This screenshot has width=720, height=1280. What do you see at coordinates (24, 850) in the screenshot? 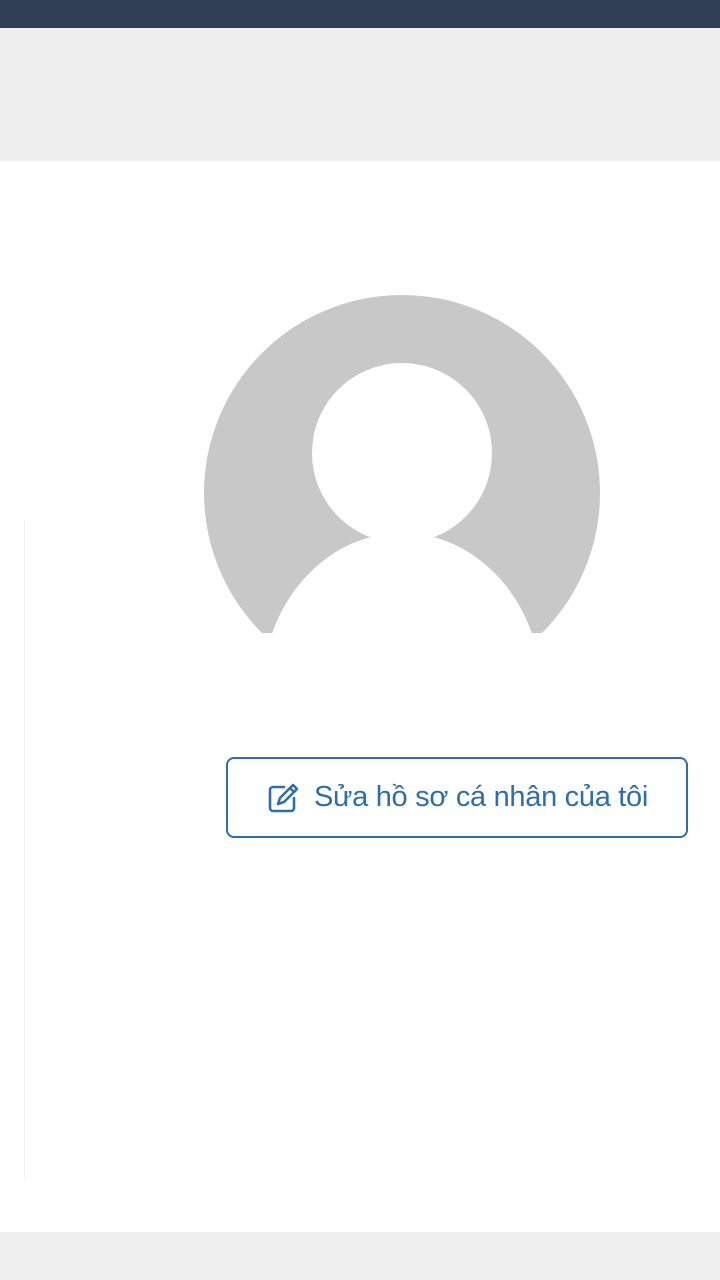
I see `content-divider` at bounding box center [24, 850].